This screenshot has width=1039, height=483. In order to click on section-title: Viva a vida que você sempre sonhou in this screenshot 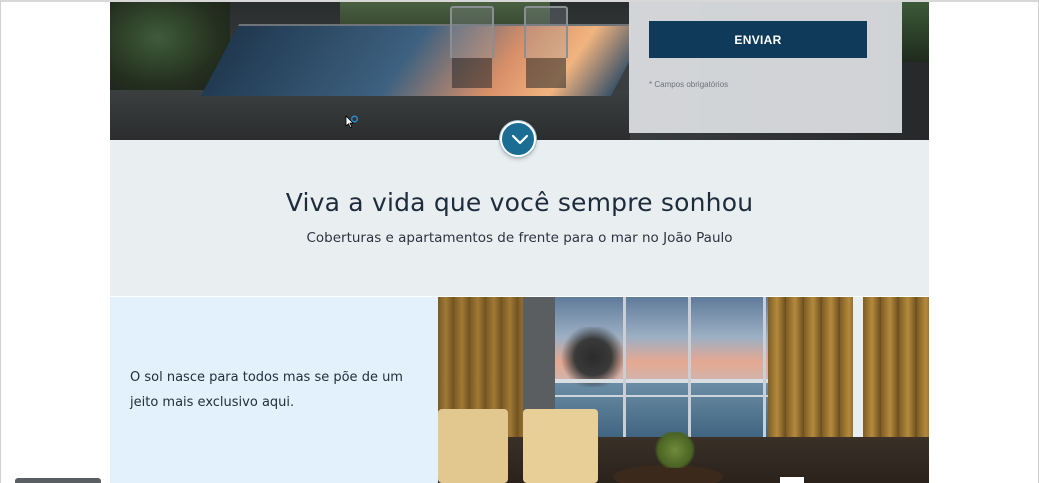, I will do `click(519, 202)`.